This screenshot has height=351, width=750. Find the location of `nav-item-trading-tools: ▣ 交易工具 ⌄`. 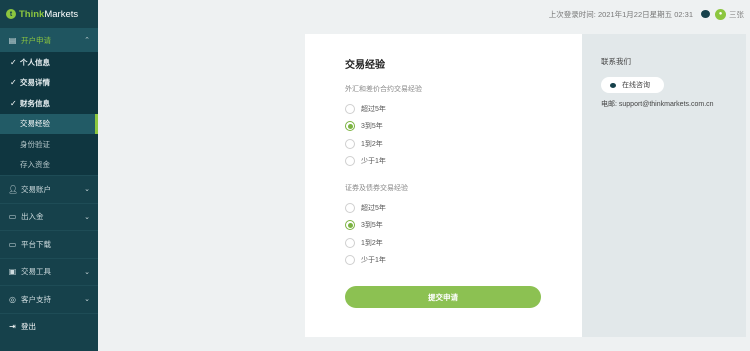

nav-item-trading-tools: ▣ 交易工具 ⌄ is located at coordinates (49, 271).